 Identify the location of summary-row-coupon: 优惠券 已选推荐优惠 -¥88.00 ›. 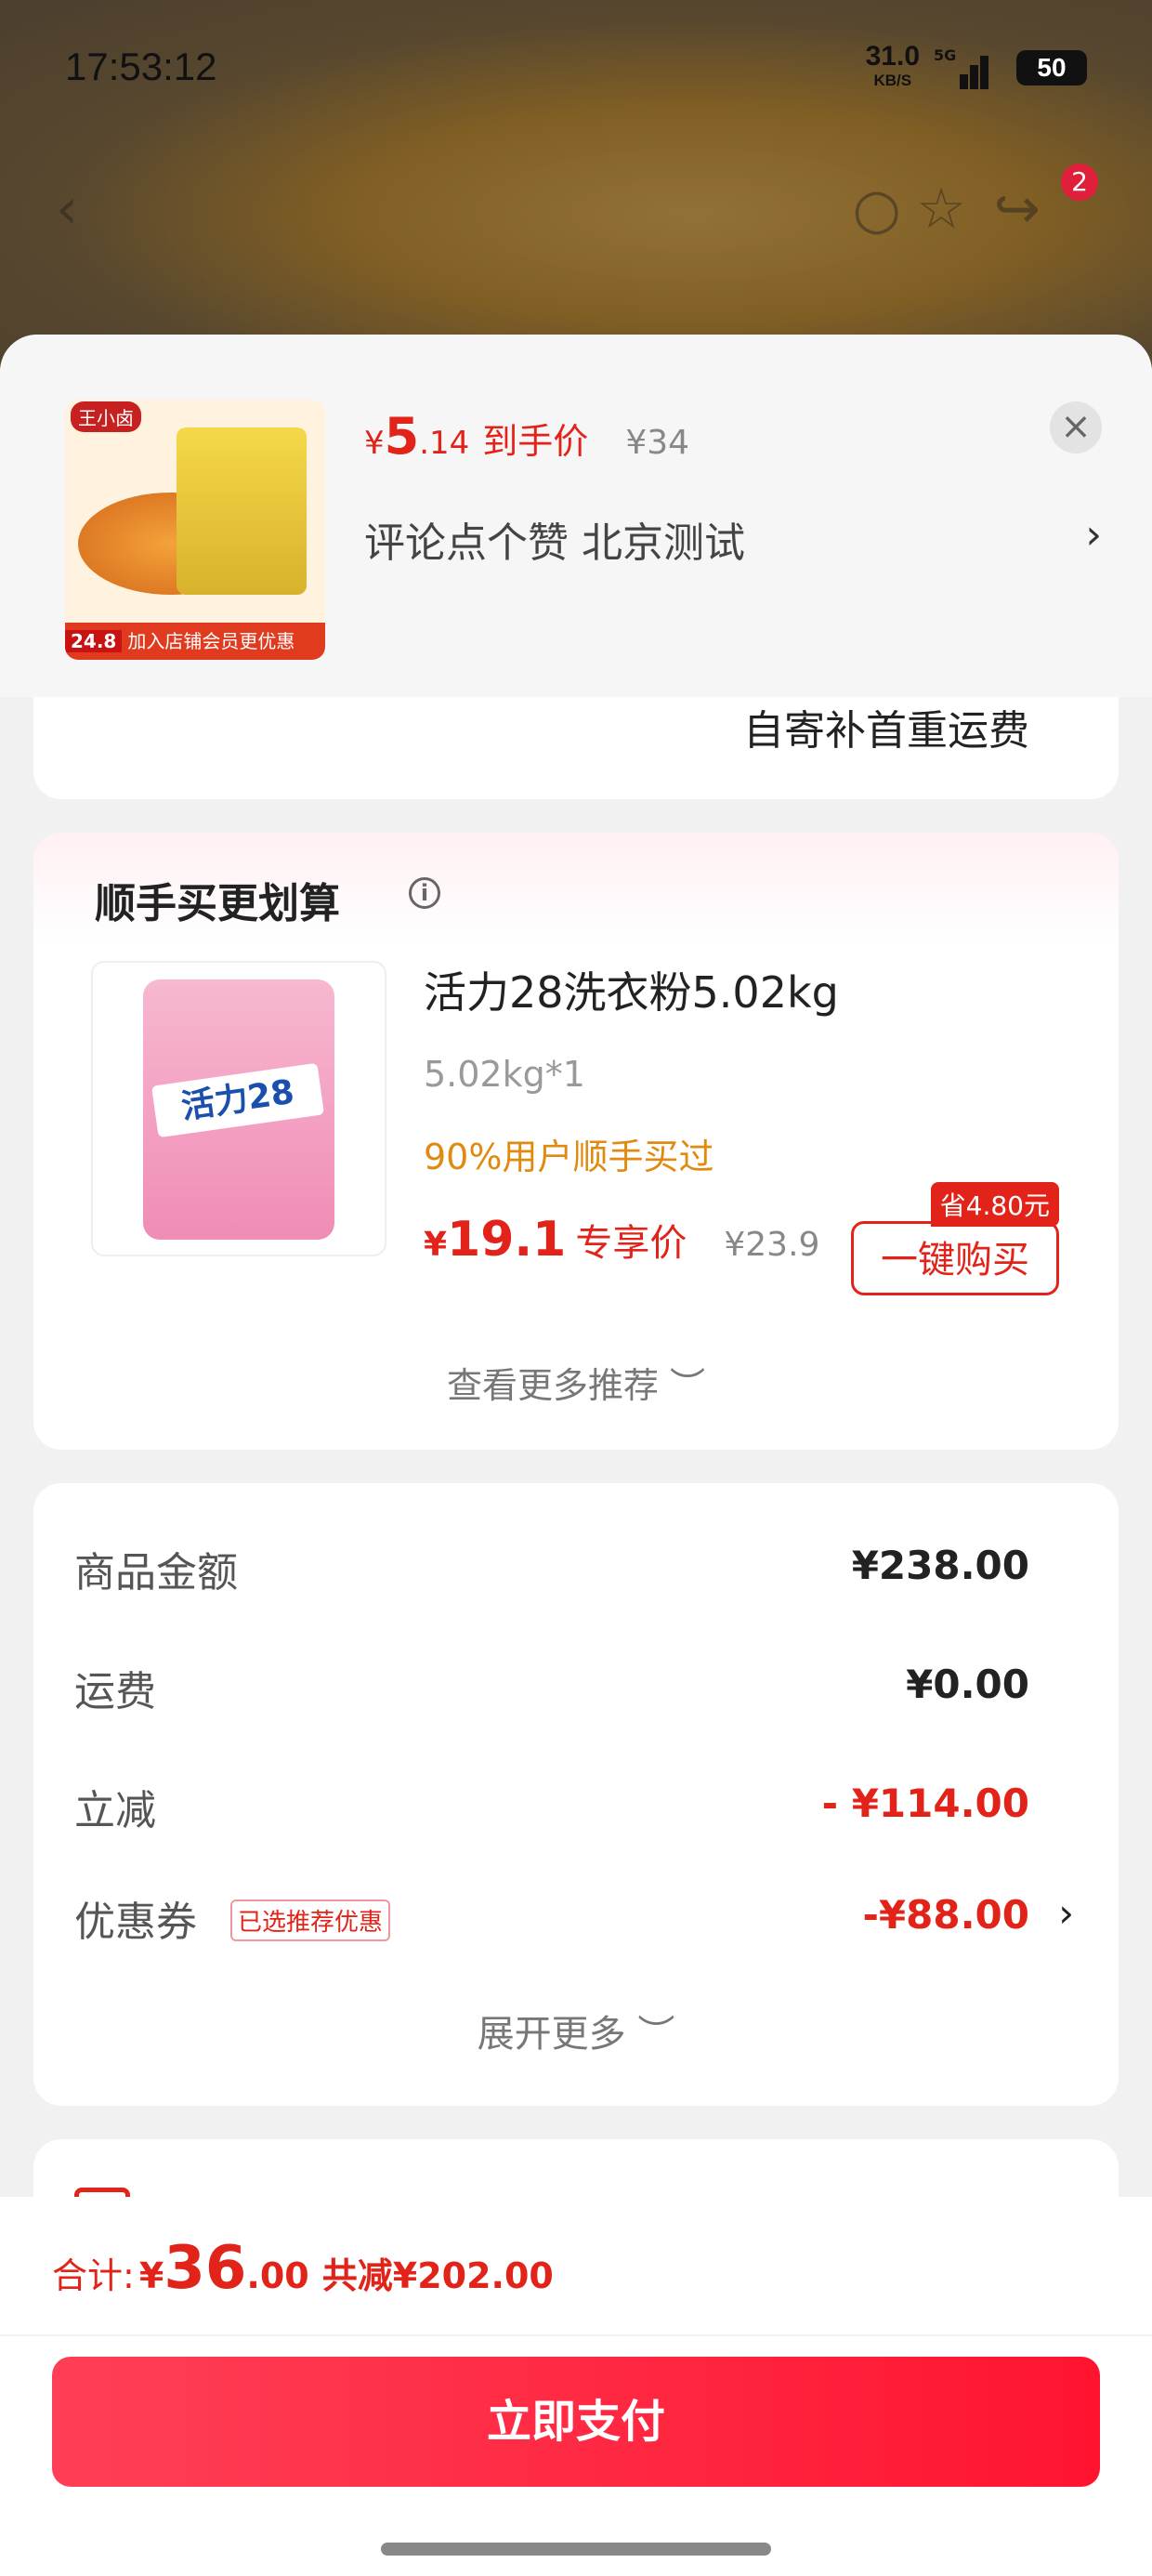
(574, 1920).